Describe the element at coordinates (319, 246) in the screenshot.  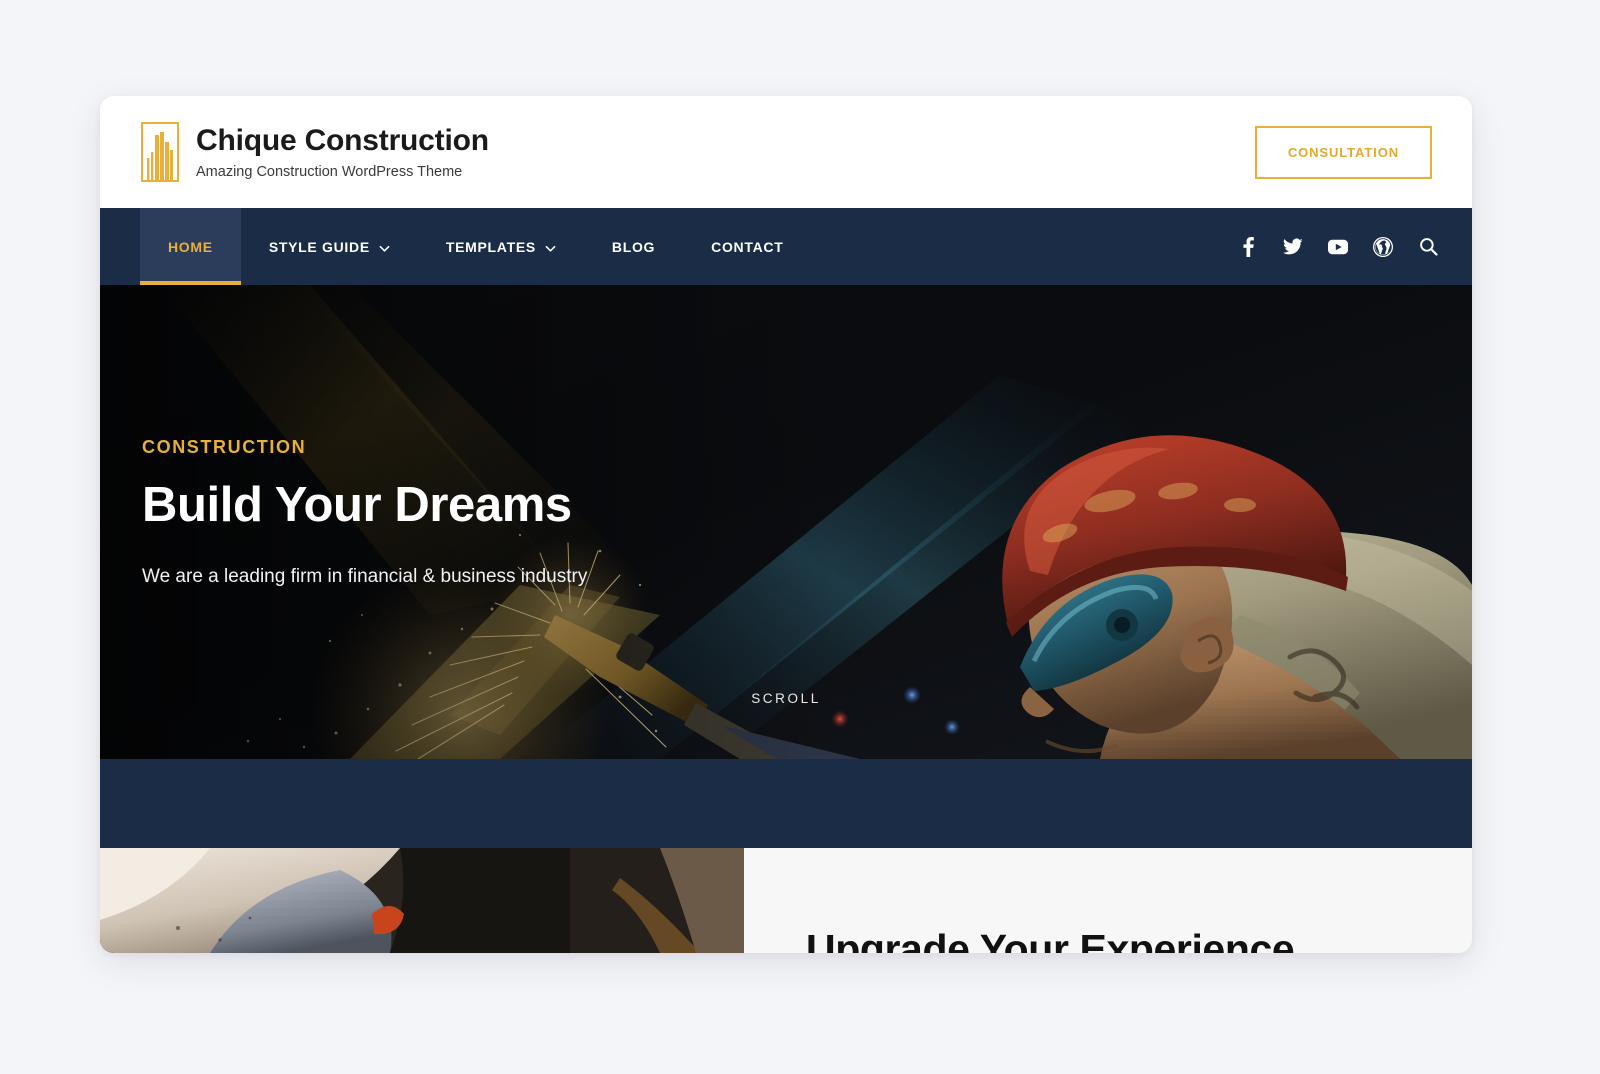
I see `nav-item-label: STYLE GUIDE` at that location.